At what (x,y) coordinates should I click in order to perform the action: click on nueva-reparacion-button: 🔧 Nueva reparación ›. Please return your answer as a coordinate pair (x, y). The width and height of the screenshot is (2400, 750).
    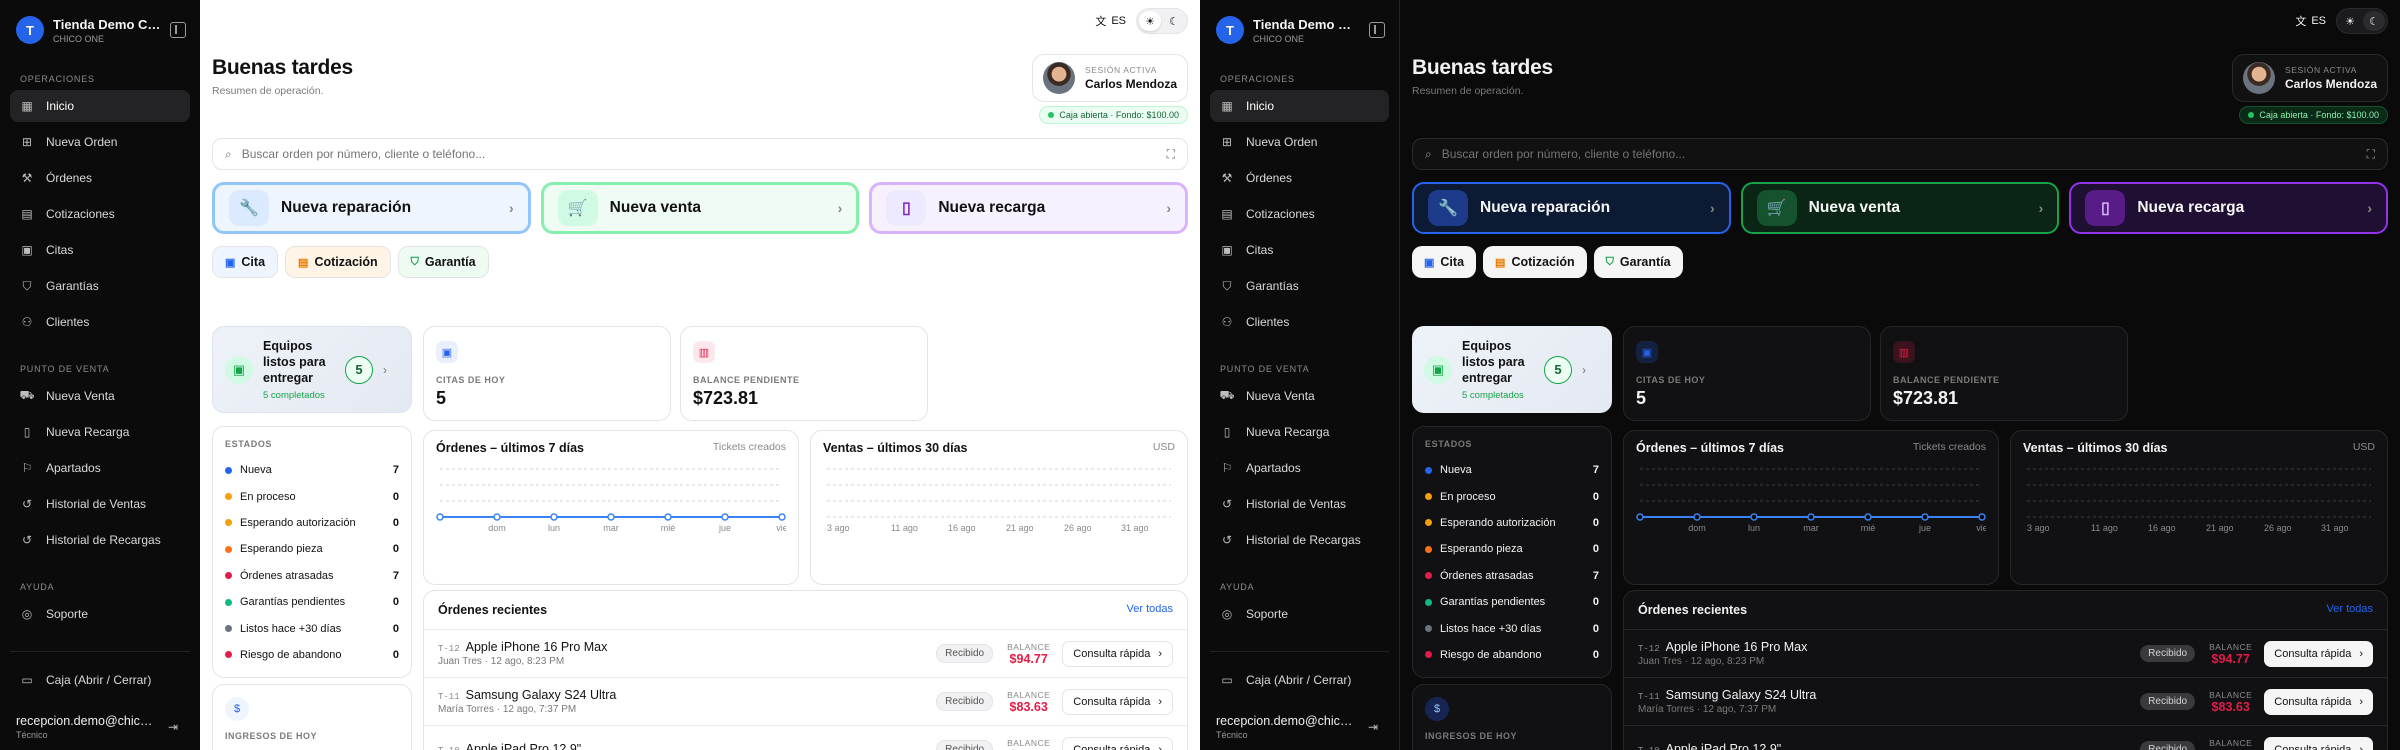
    Looking at the image, I should click on (371, 208).